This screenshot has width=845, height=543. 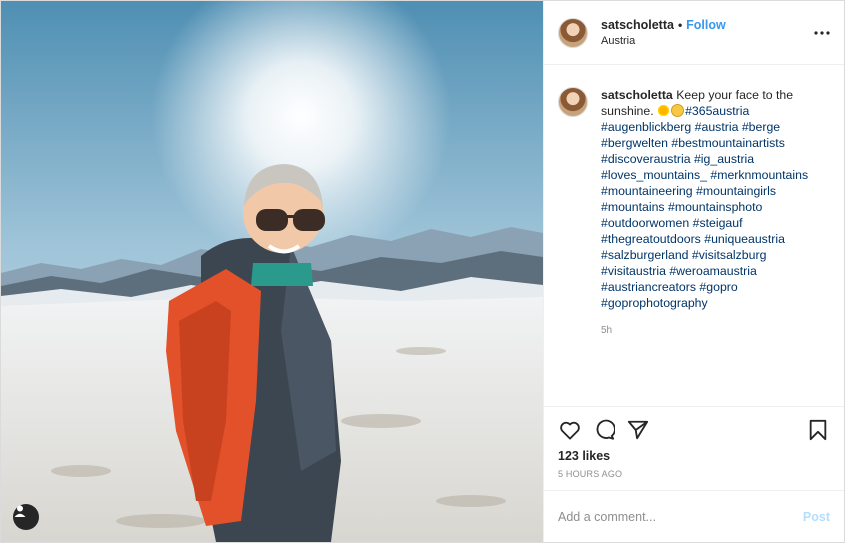 What do you see at coordinates (637, 95) in the screenshot?
I see `caption-username: satscholetta` at bounding box center [637, 95].